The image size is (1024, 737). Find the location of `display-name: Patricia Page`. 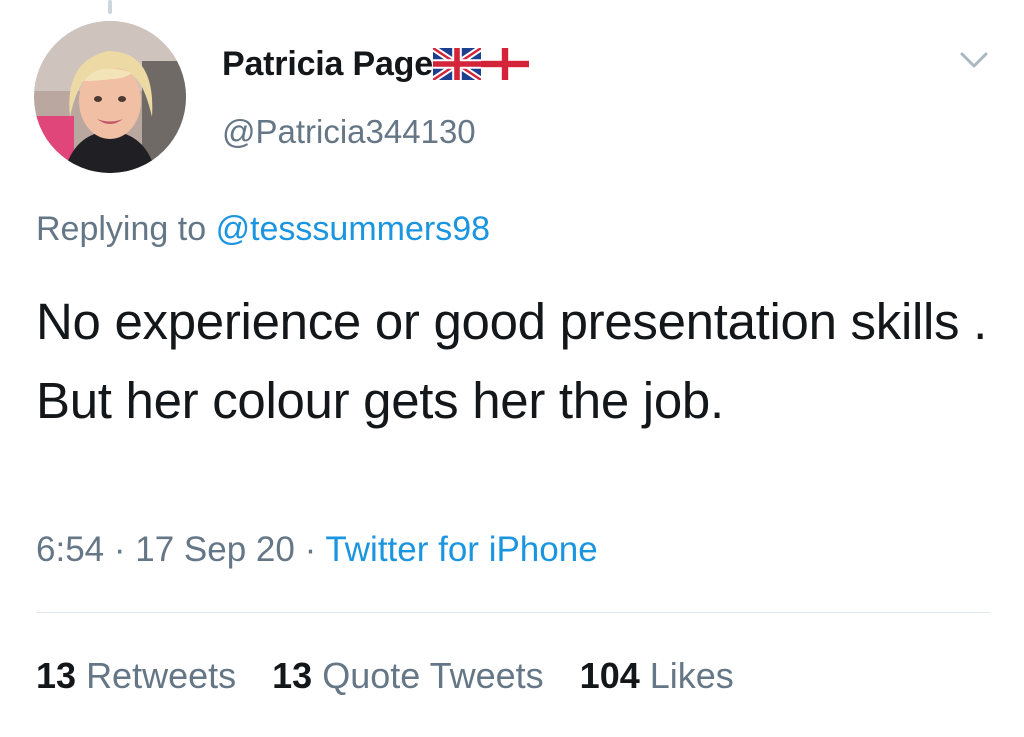

display-name: Patricia Page is located at coordinates (327, 64).